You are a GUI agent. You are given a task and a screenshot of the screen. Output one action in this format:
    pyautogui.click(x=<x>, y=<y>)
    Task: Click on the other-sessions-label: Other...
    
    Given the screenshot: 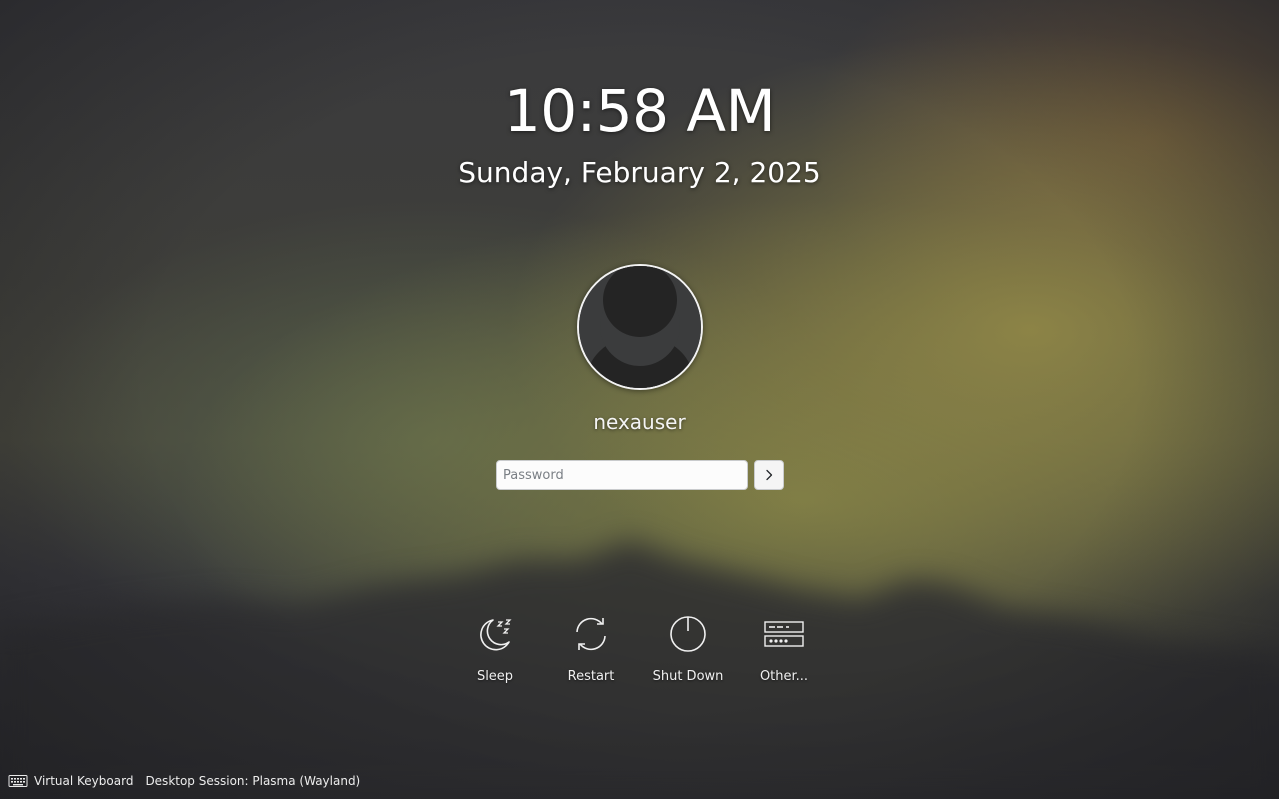 What is the action you would take?
    pyautogui.click(x=784, y=676)
    